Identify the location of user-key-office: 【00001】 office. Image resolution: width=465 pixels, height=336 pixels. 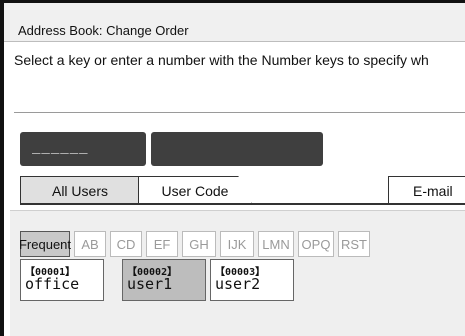
(62, 280).